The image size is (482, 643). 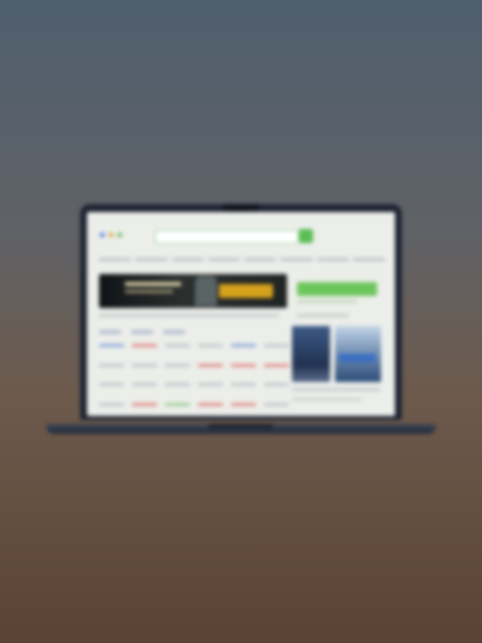 I want to click on login-subtext, so click(x=327, y=301).